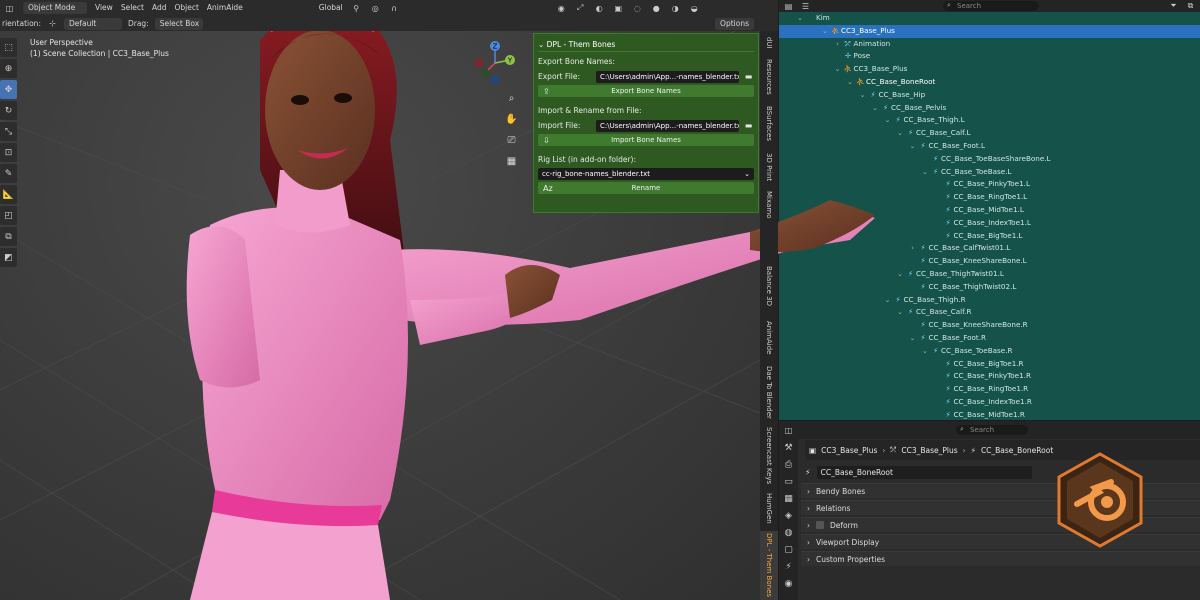  What do you see at coordinates (924, 472) in the screenshot?
I see `bone-name-field: CC_Base_BoneRoot` at bounding box center [924, 472].